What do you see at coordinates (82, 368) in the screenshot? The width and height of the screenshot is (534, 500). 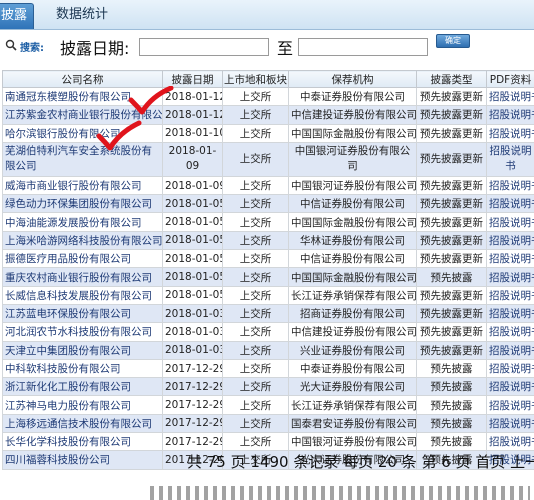 I see `company-cell: 中科软科技股份有限公司` at bounding box center [82, 368].